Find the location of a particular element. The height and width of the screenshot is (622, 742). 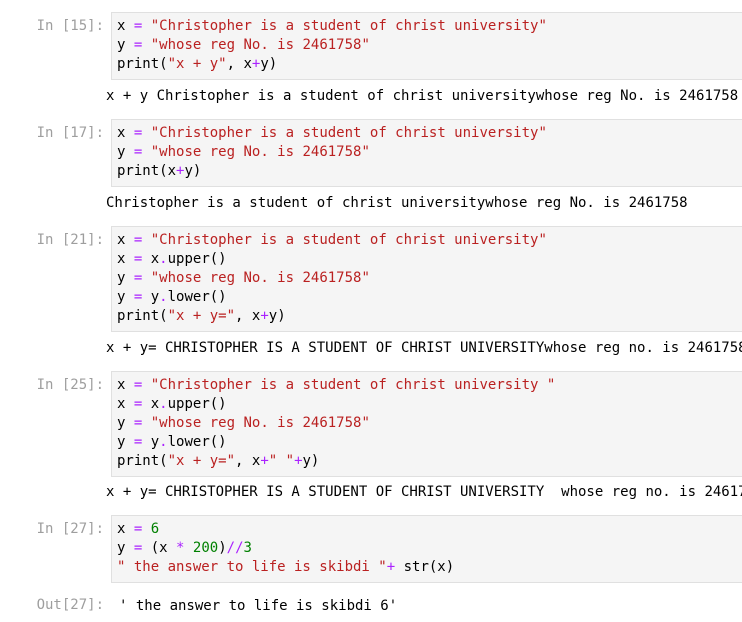

code-line: y = (x * 200)//3 is located at coordinates (427, 548).